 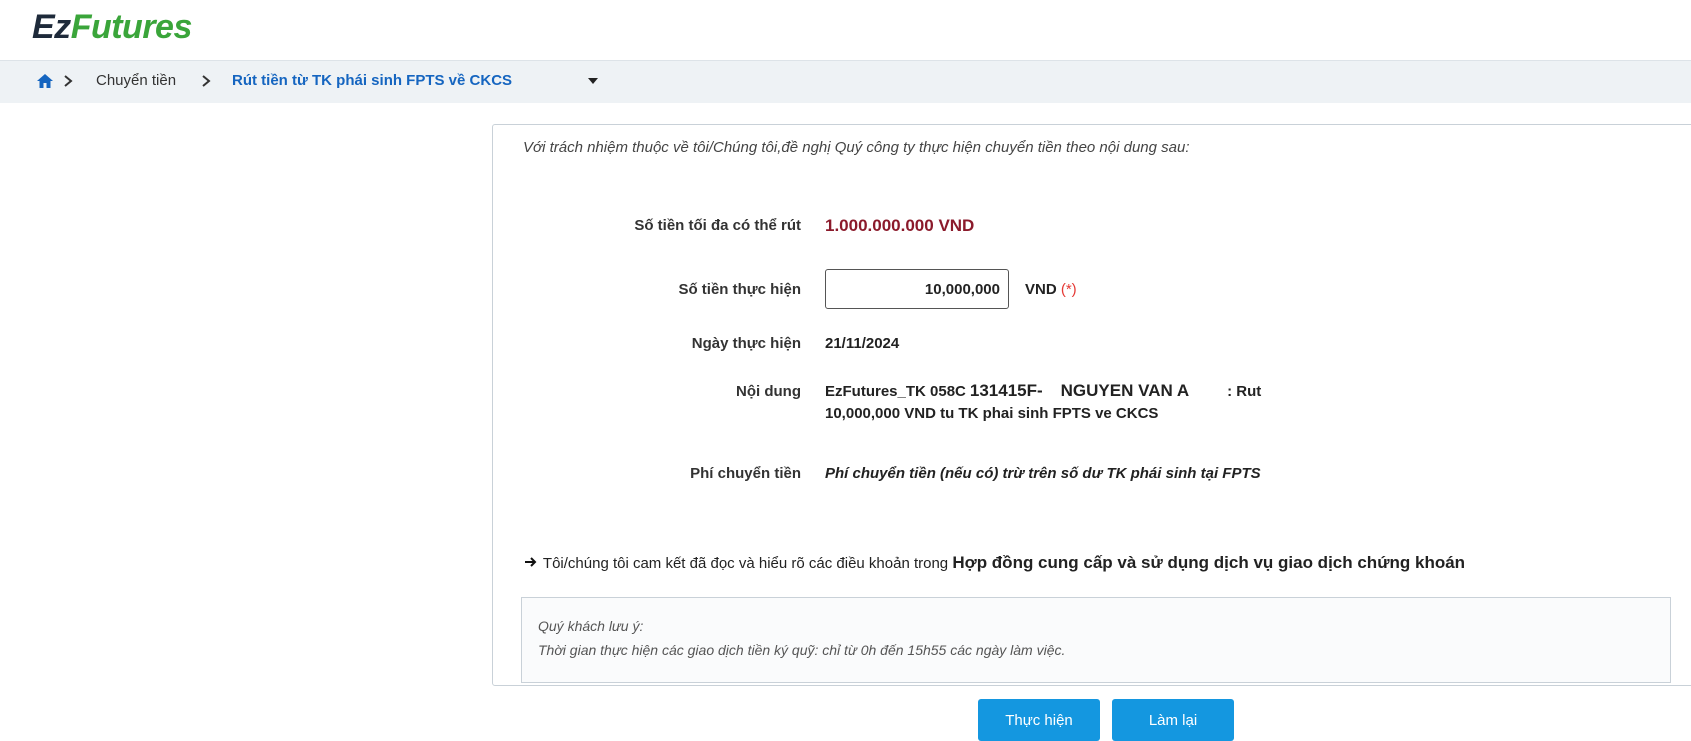 I want to click on logo-ez: Ez, so click(x=51, y=27).